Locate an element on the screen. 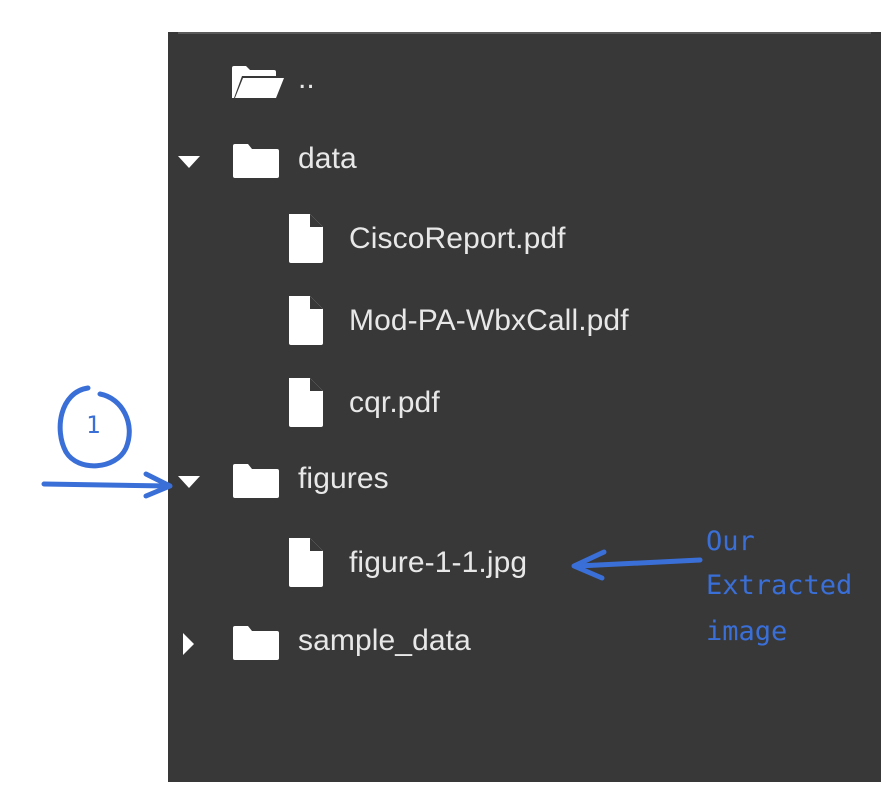 The height and width of the screenshot is (794, 894). annotation-note-line: Extracted is located at coordinates (779, 585).